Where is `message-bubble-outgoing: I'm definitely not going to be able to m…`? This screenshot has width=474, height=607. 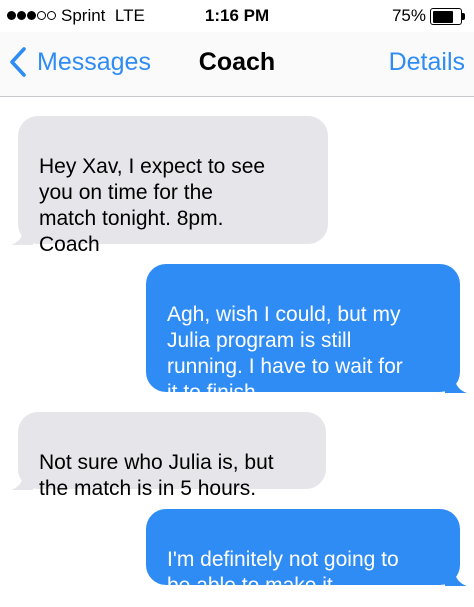
message-bubble-outgoing: I'm definitely not going to be able to m… is located at coordinates (306, 553).